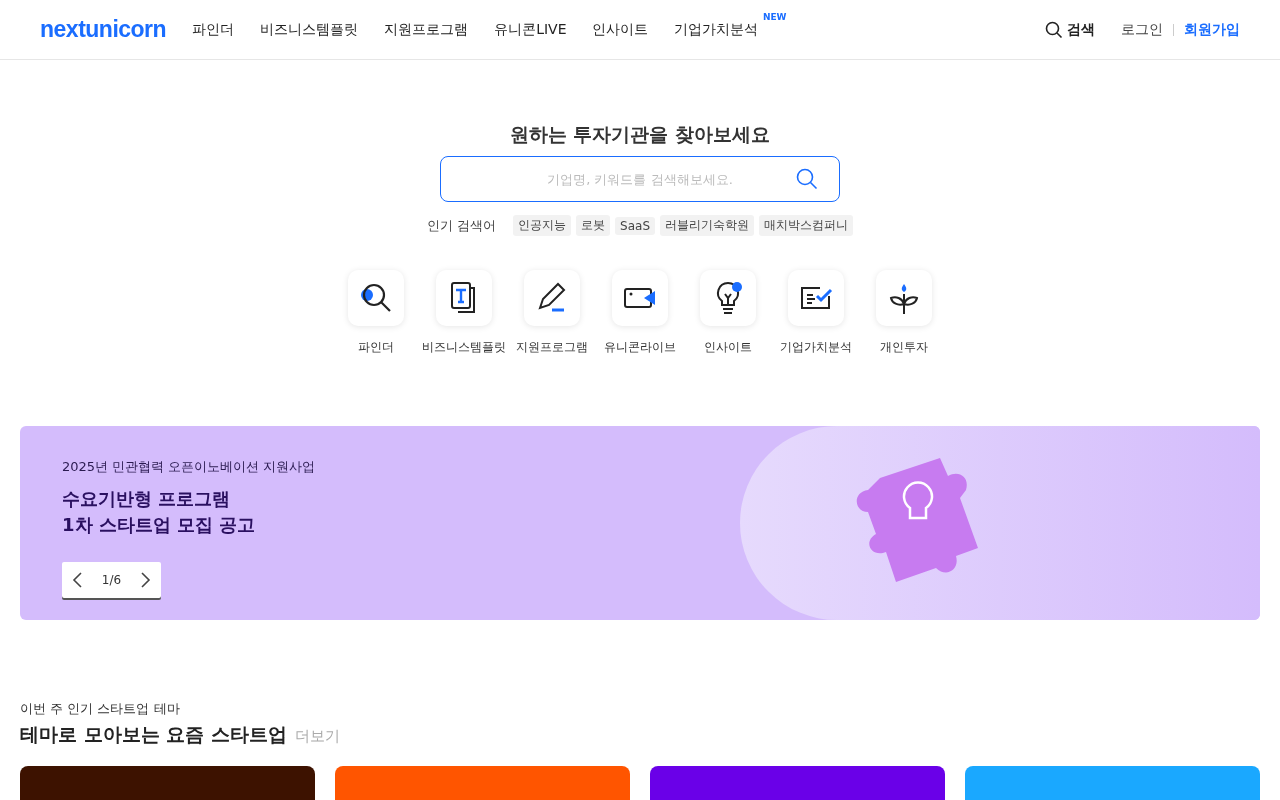 This screenshot has width=1280, height=800. What do you see at coordinates (728, 347) in the screenshot?
I see `shortcut-label: 인사이트` at bounding box center [728, 347].